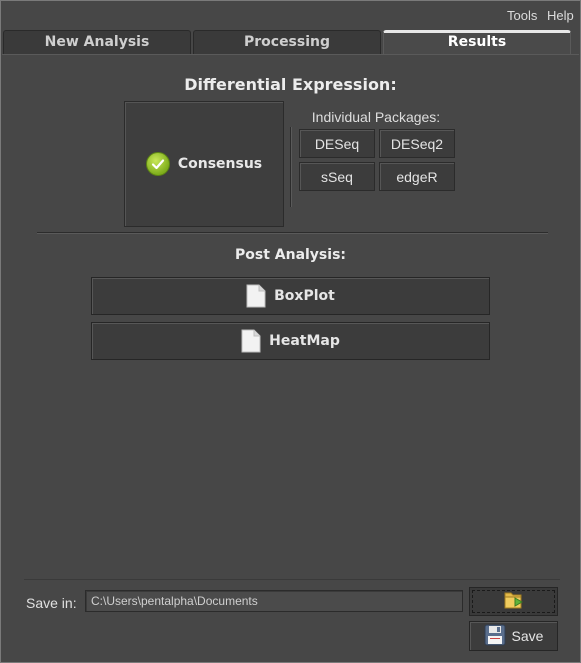  I want to click on differential-expression-heading: Differential Expression:, so click(290, 84).